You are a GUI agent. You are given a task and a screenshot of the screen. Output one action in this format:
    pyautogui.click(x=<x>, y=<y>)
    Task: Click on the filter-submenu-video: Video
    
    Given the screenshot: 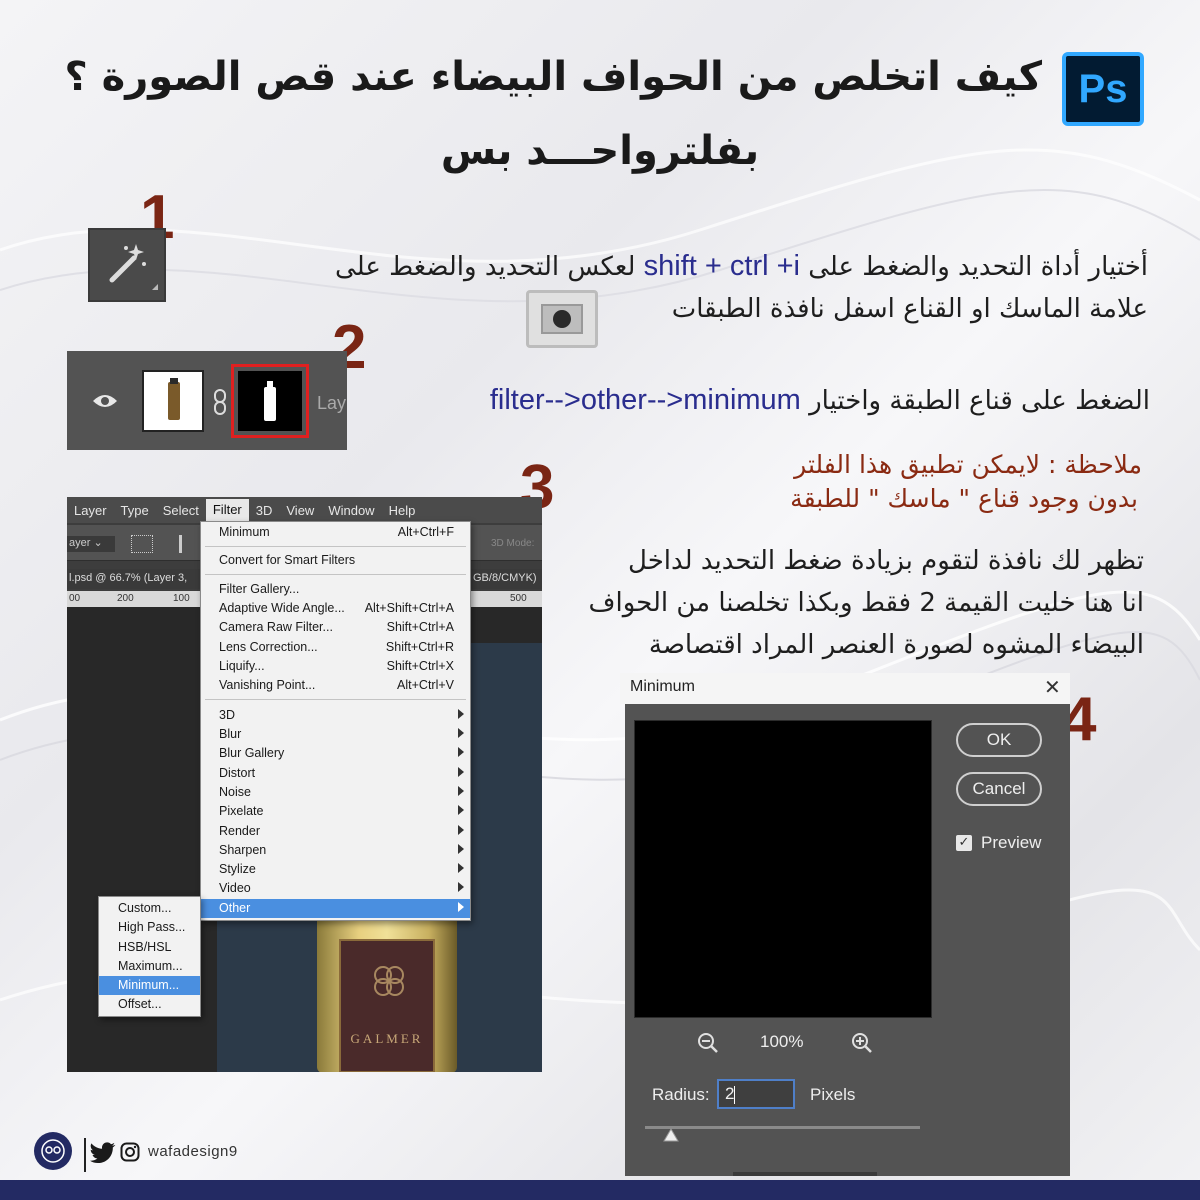 What is the action you would take?
    pyautogui.click(x=335, y=888)
    